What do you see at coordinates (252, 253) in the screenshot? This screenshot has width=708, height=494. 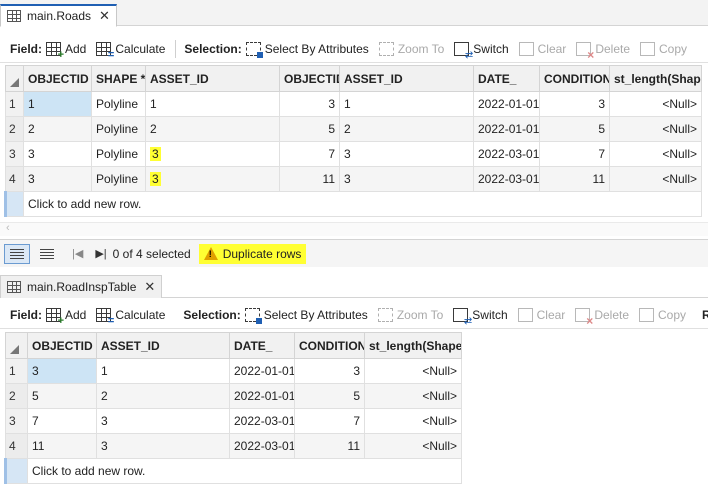 I see `duplicate-rows-warning: Duplicate rows` at bounding box center [252, 253].